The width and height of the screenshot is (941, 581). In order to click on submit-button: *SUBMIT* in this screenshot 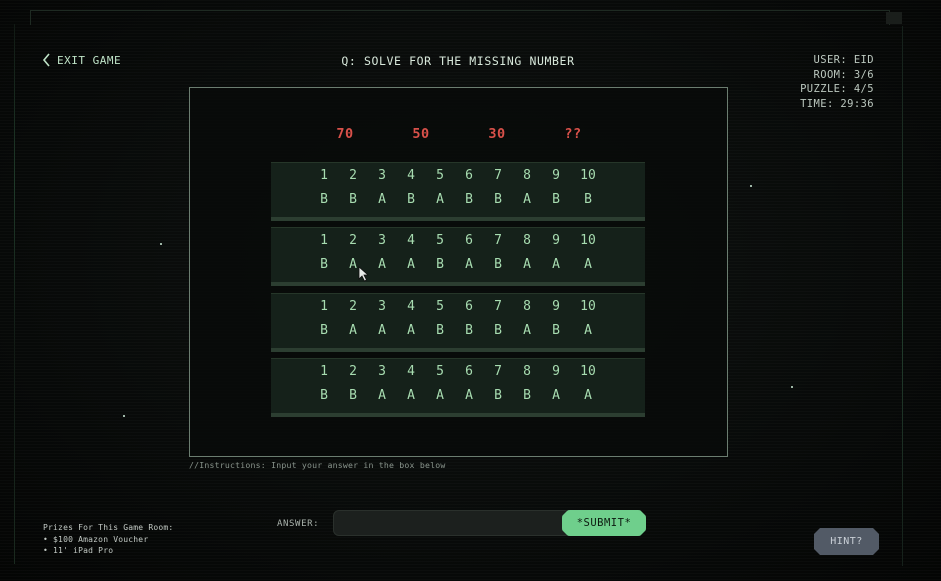, I will do `click(604, 523)`.